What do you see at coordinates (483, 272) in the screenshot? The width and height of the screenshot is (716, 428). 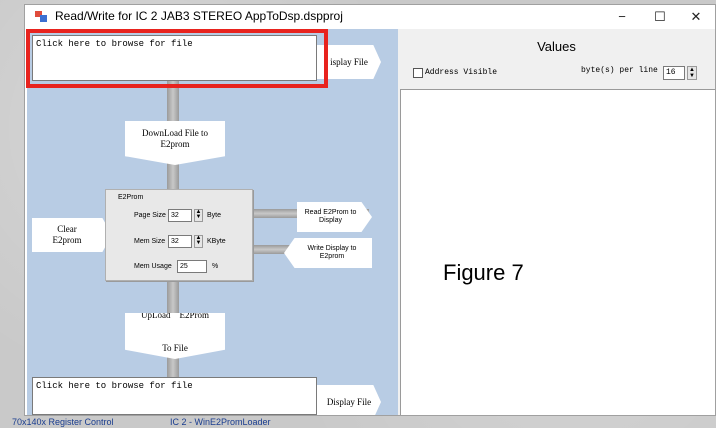 I see `figure-label: Figure 7` at bounding box center [483, 272].